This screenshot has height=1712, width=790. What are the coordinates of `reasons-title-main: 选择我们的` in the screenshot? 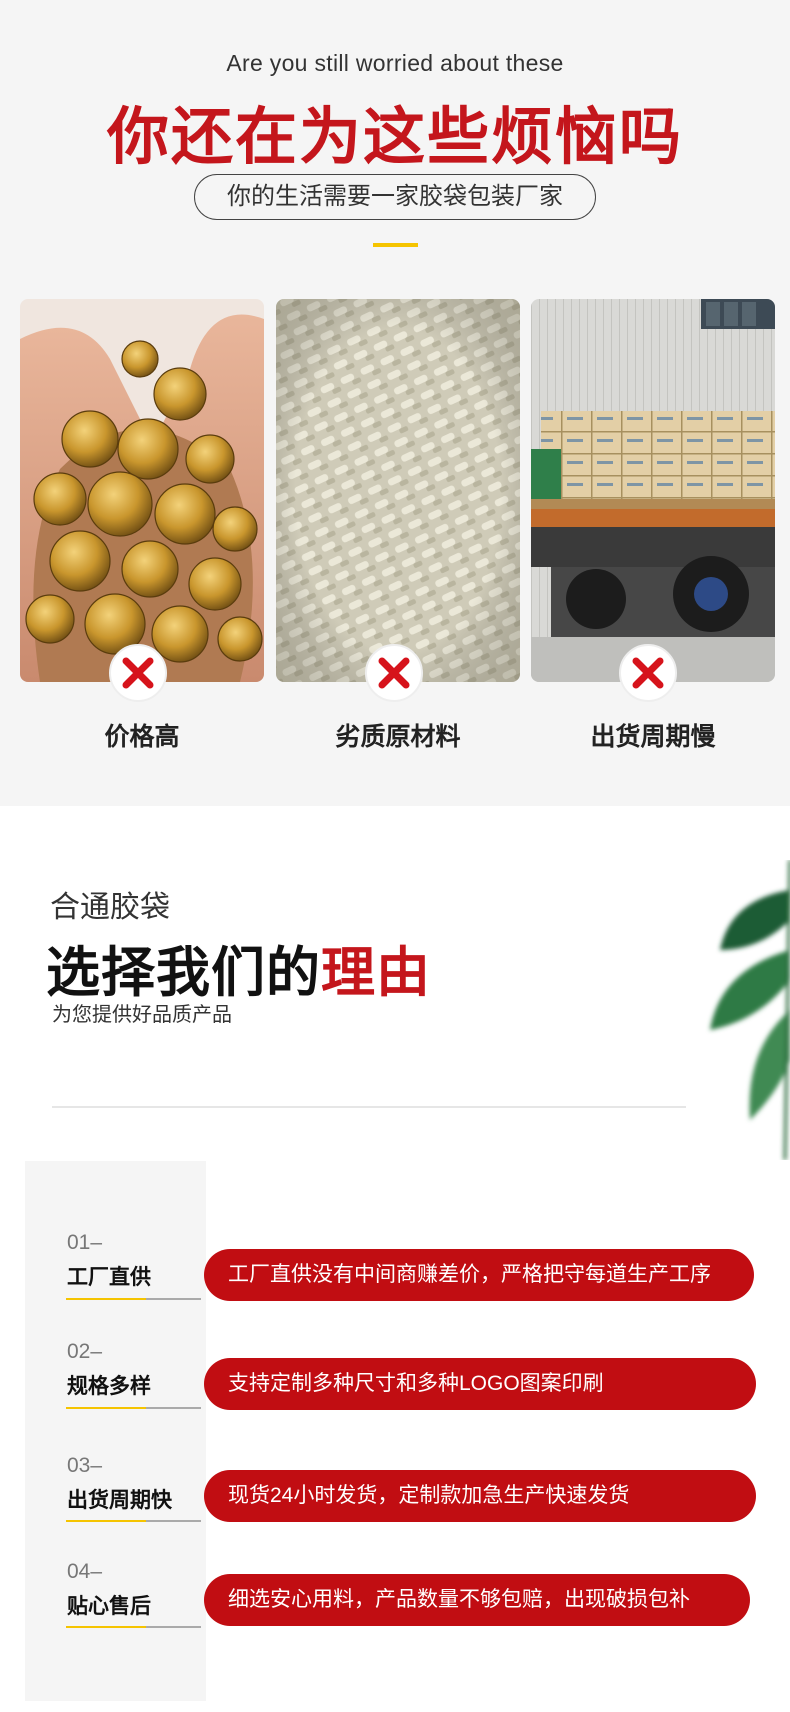 It's located at (183, 973).